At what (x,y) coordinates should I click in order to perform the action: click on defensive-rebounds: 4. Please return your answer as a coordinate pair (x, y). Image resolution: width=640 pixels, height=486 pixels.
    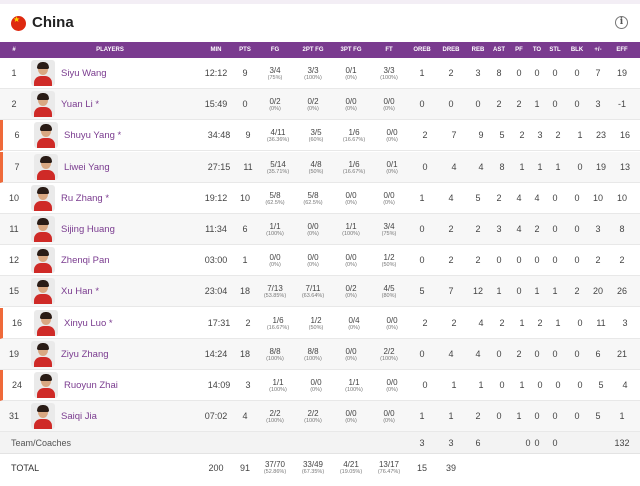
    Looking at the image, I should click on (454, 167).